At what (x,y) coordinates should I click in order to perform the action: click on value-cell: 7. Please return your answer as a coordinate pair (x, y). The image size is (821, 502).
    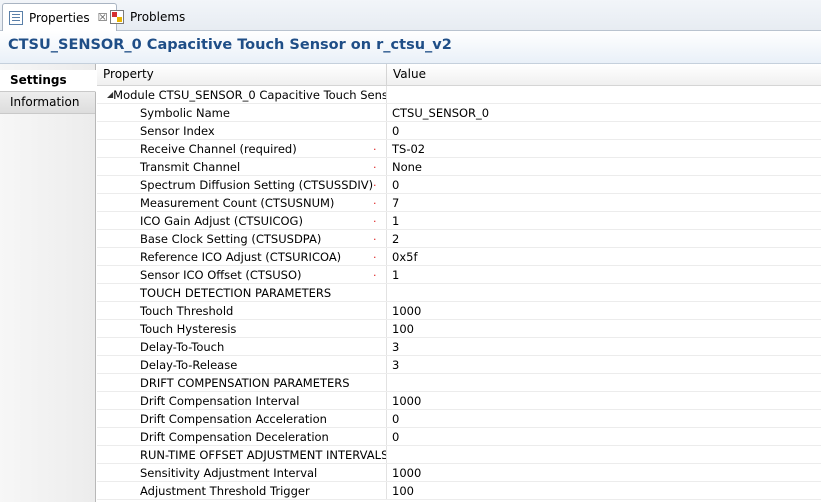
    Looking at the image, I should click on (604, 202).